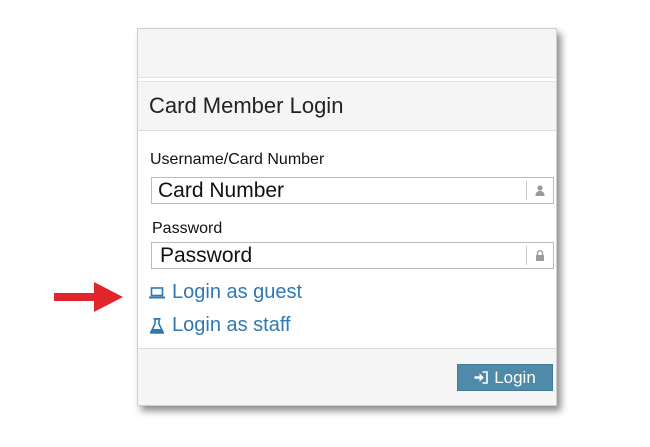 The height and width of the screenshot is (447, 650). What do you see at coordinates (347, 106) in the screenshot?
I see `panel-heading: Card Member Login` at bounding box center [347, 106].